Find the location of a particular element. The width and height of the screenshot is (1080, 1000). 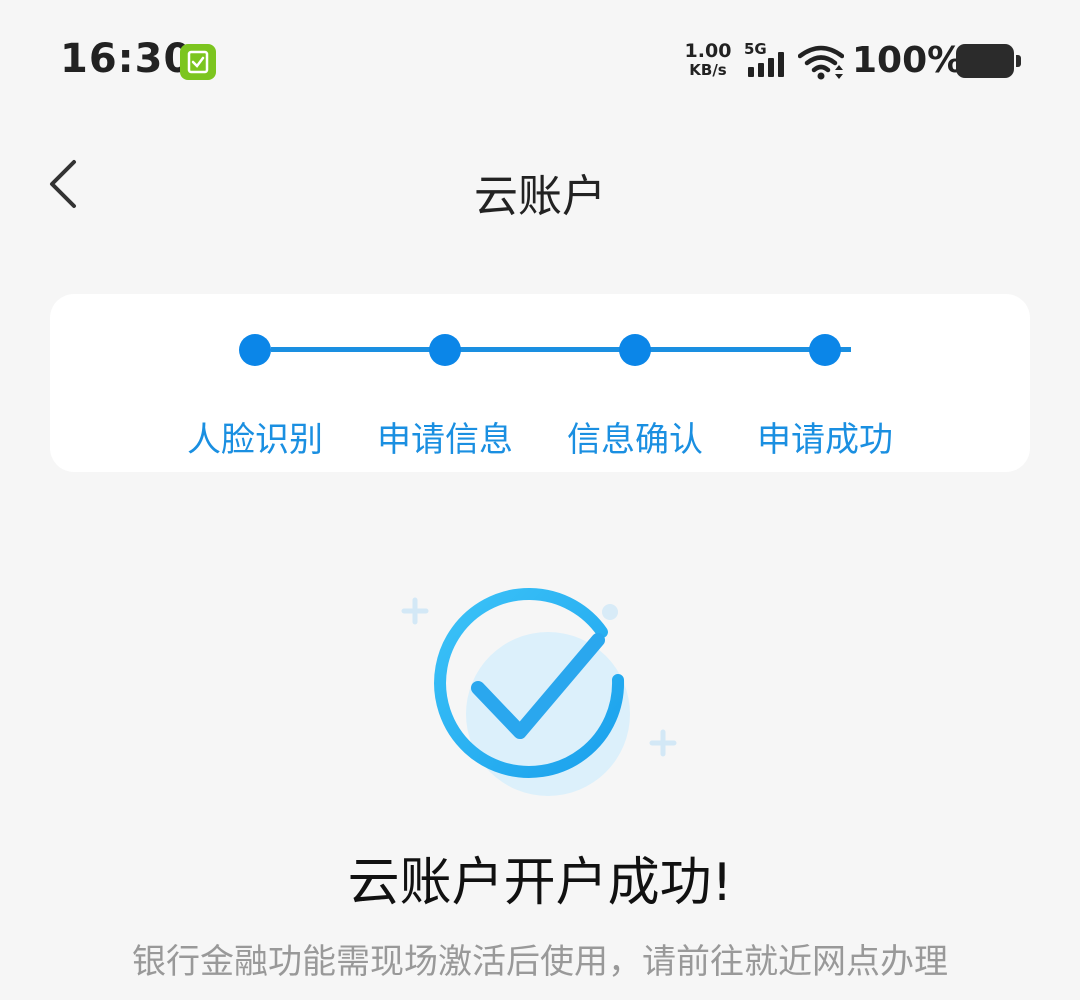

result-title: 云账户开户成功! is located at coordinates (540, 883).